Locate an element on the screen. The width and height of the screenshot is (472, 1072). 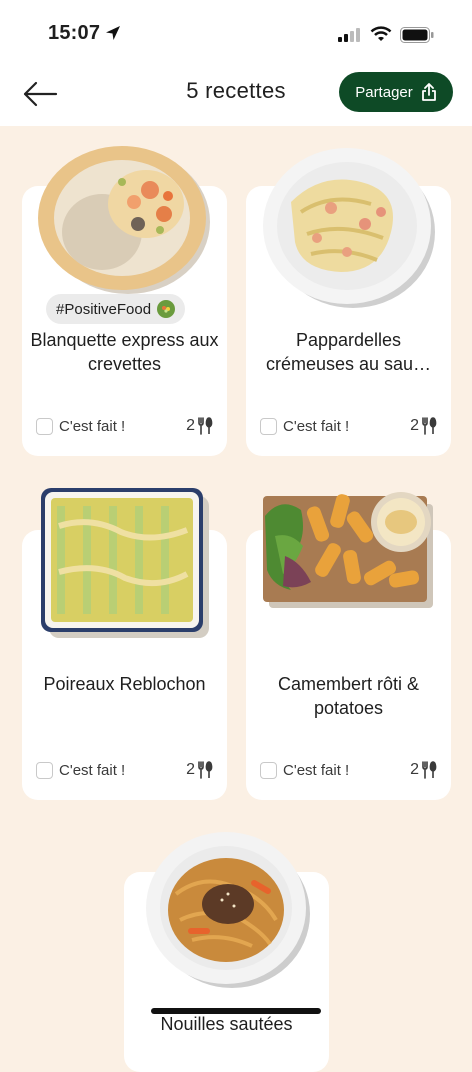
positive-food-tag: #PositiveFood is located at coordinates (116, 309).